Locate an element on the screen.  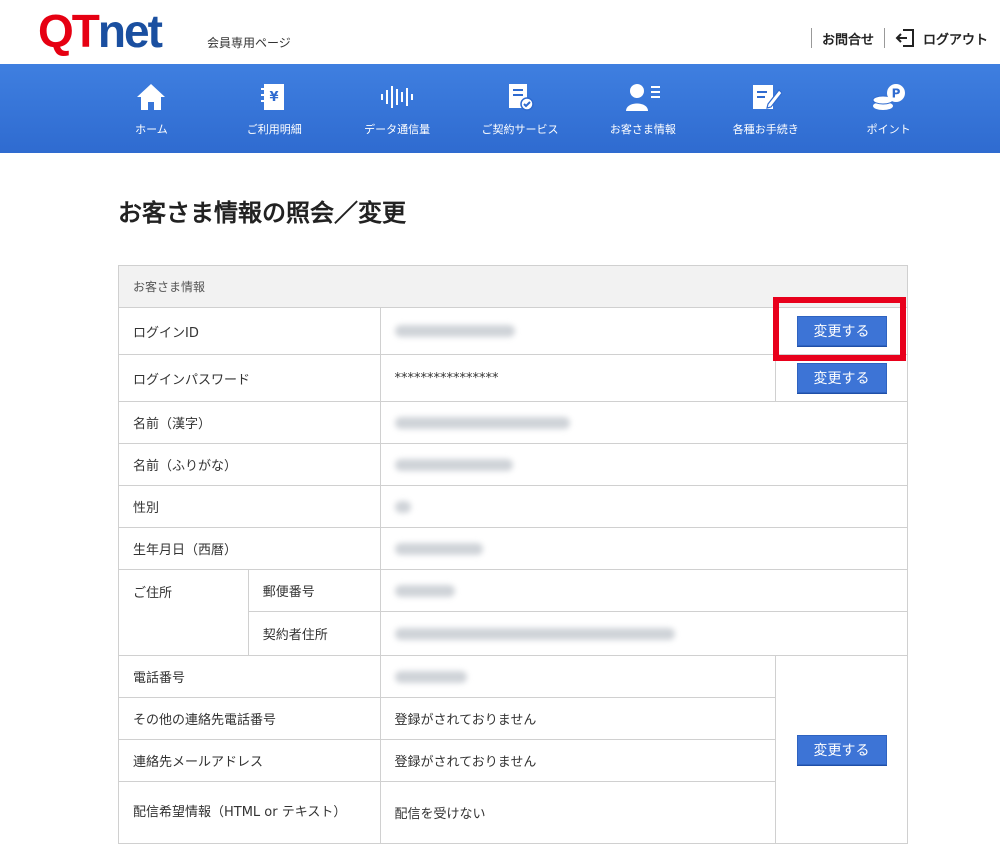
table-row: ご住所 郵便番号 is located at coordinates (513, 612).